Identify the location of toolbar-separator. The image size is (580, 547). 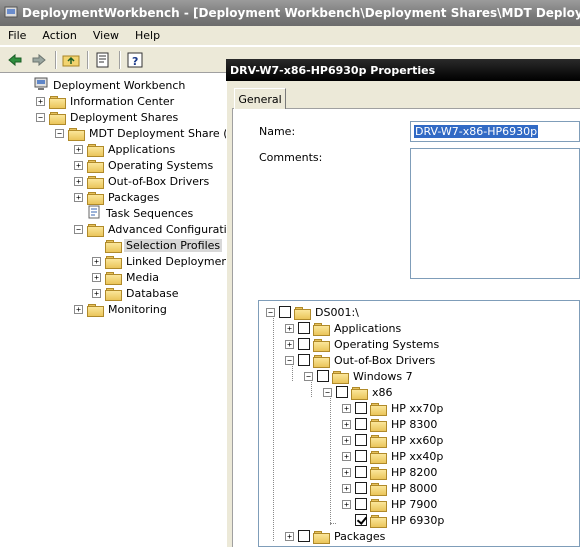
(120, 59).